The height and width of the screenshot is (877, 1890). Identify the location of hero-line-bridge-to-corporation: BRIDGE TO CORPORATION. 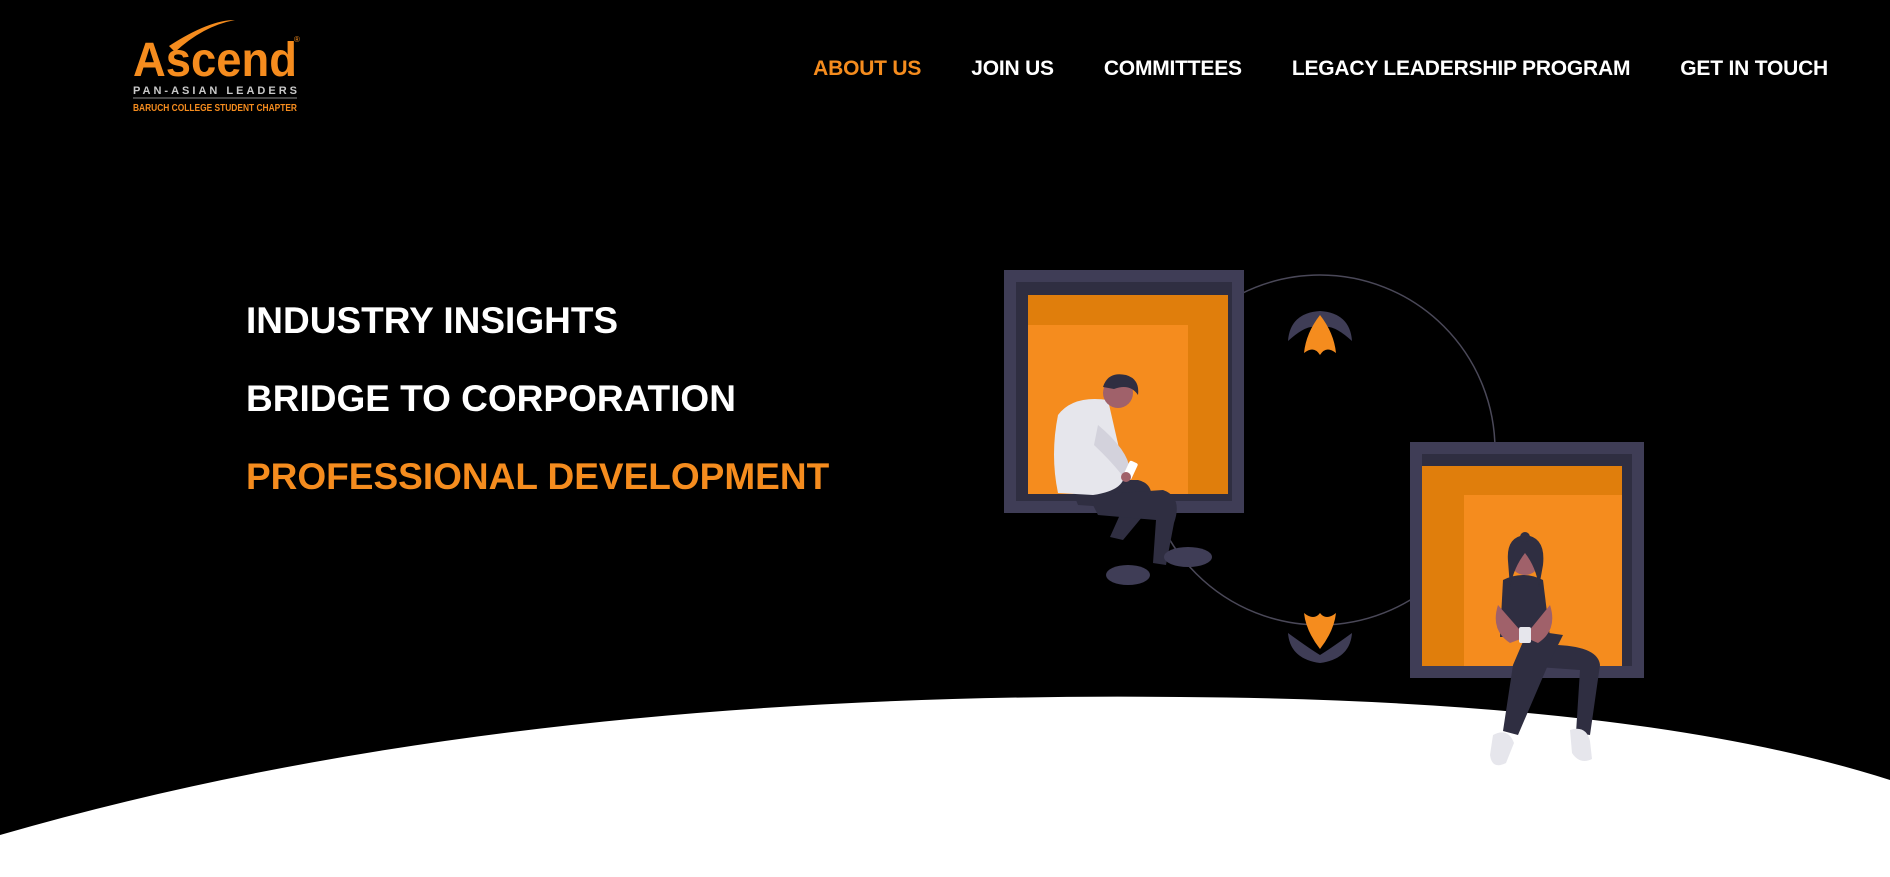
(491, 398).